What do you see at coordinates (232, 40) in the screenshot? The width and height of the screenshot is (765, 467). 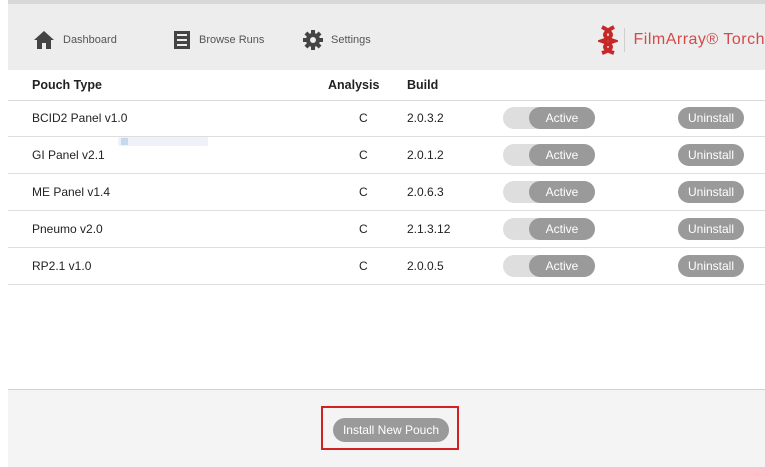 I see `nav-browse-runs-label: Browse Runs` at bounding box center [232, 40].